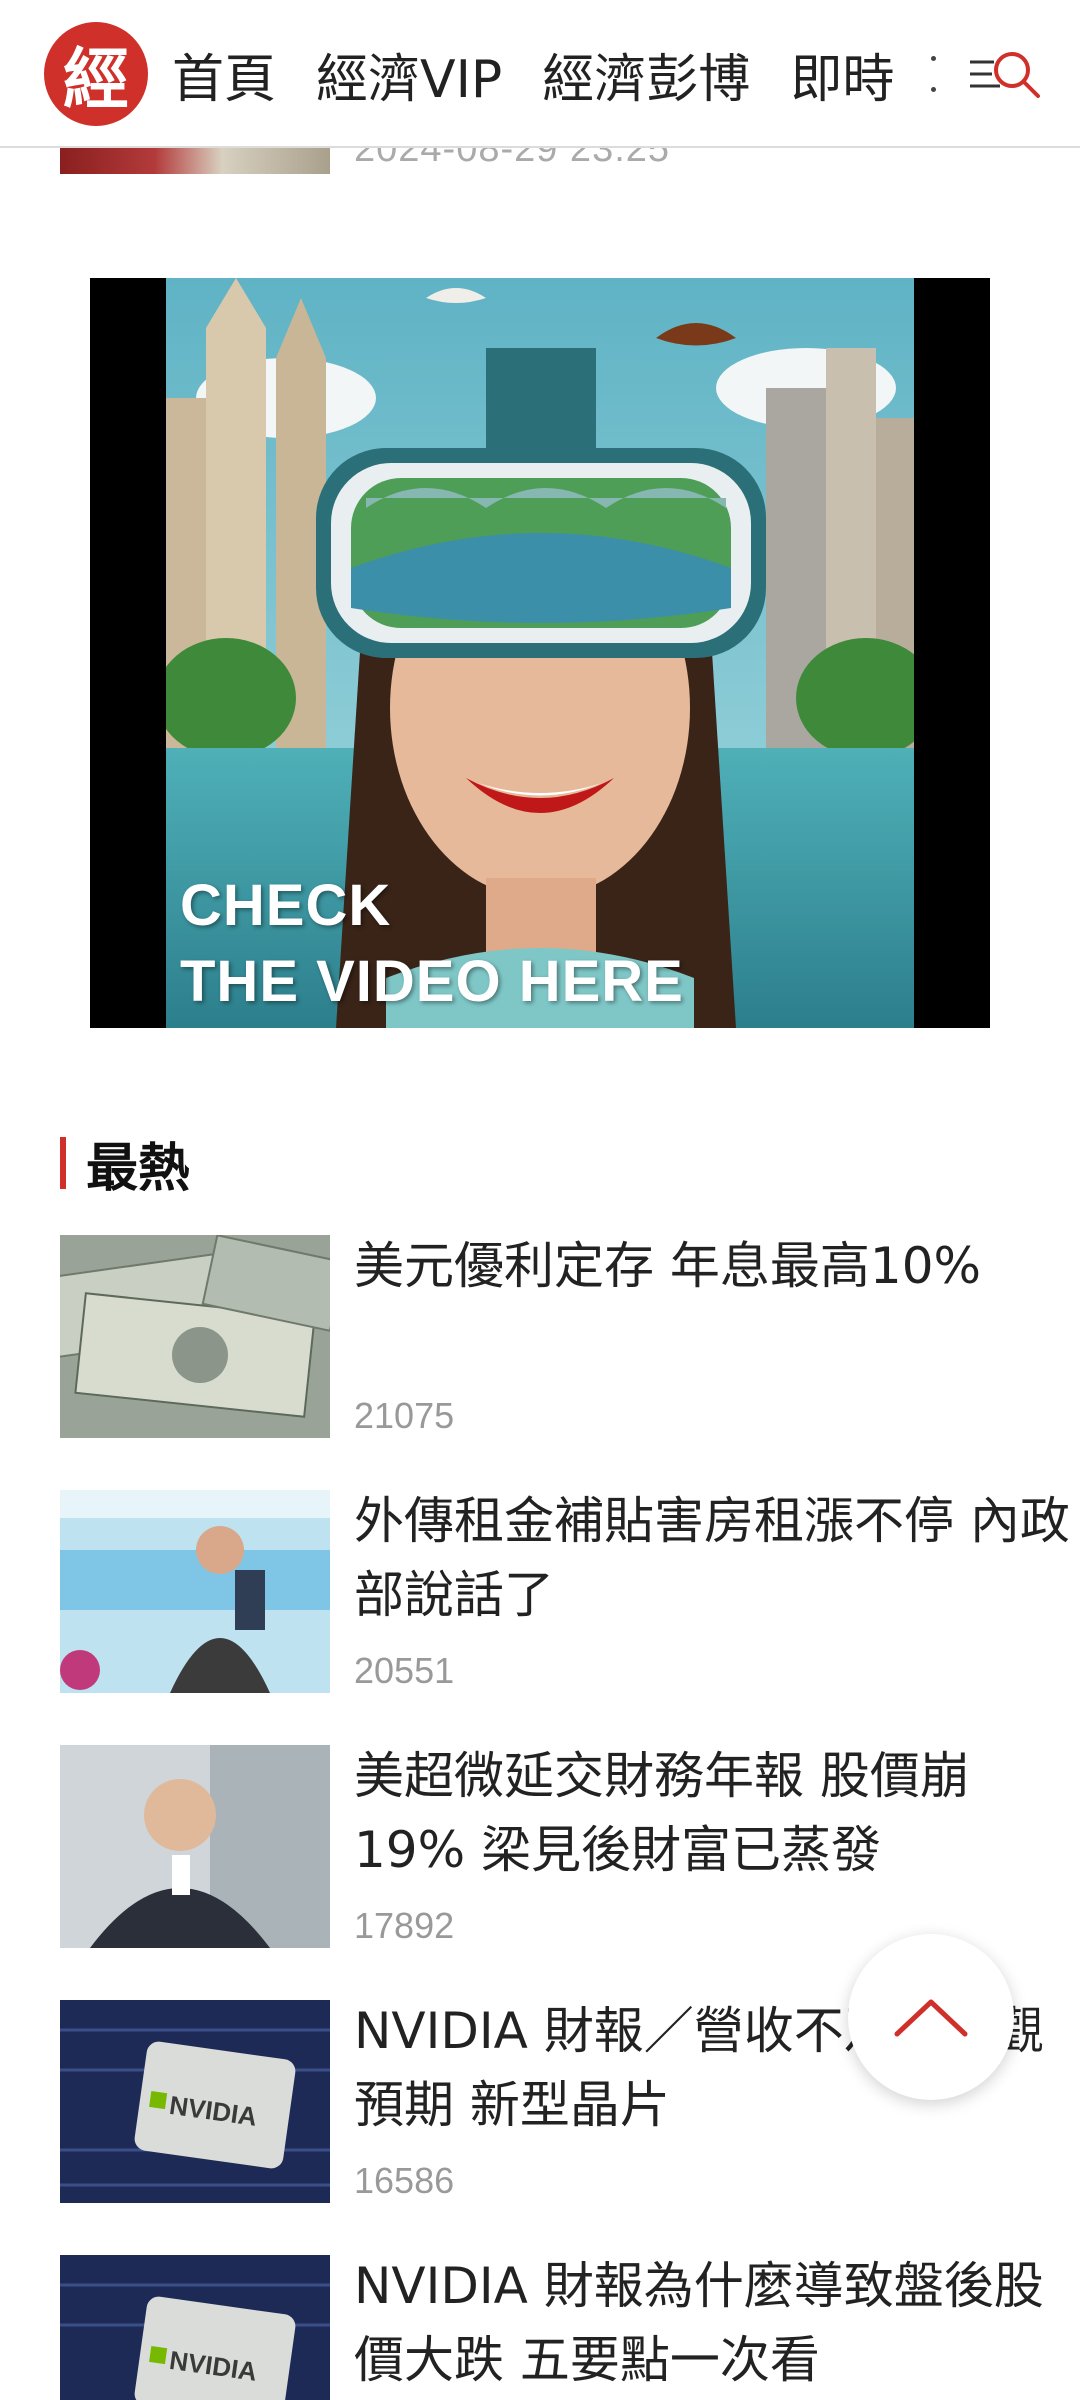  What do you see at coordinates (409, 74) in the screenshot?
I see `nav-item-vip: 經濟VIP` at bounding box center [409, 74].